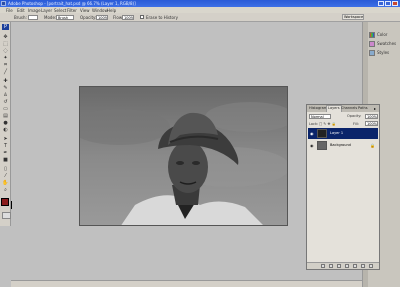  Describe the element at coordinates (20, 17) in the screenshot. I see `brush-label: Brush:` at that location.